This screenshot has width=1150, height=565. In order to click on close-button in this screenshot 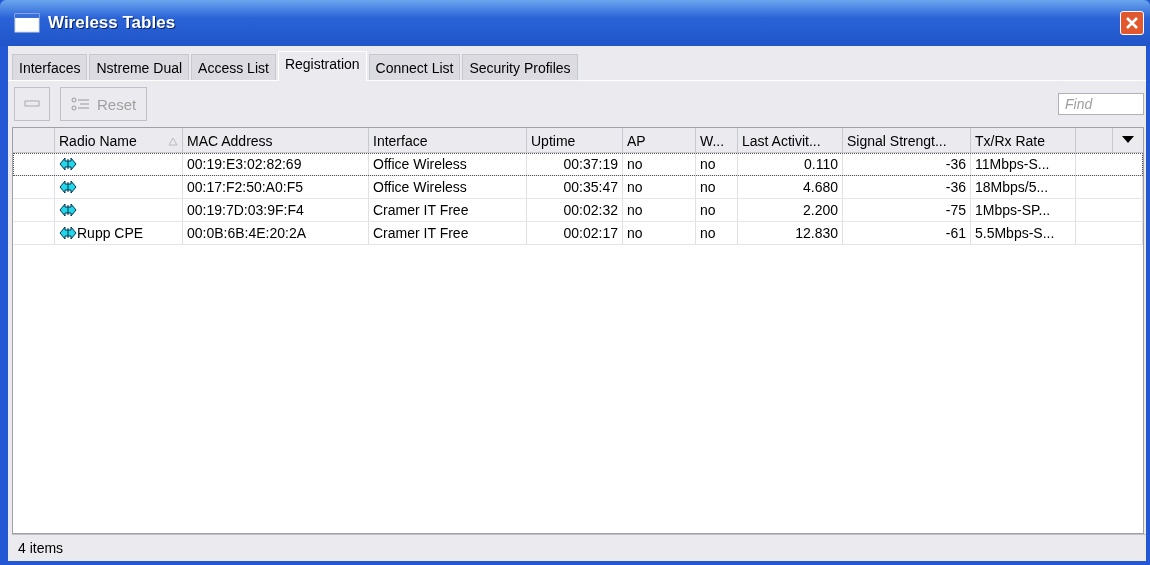, I will do `click(1132, 23)`.